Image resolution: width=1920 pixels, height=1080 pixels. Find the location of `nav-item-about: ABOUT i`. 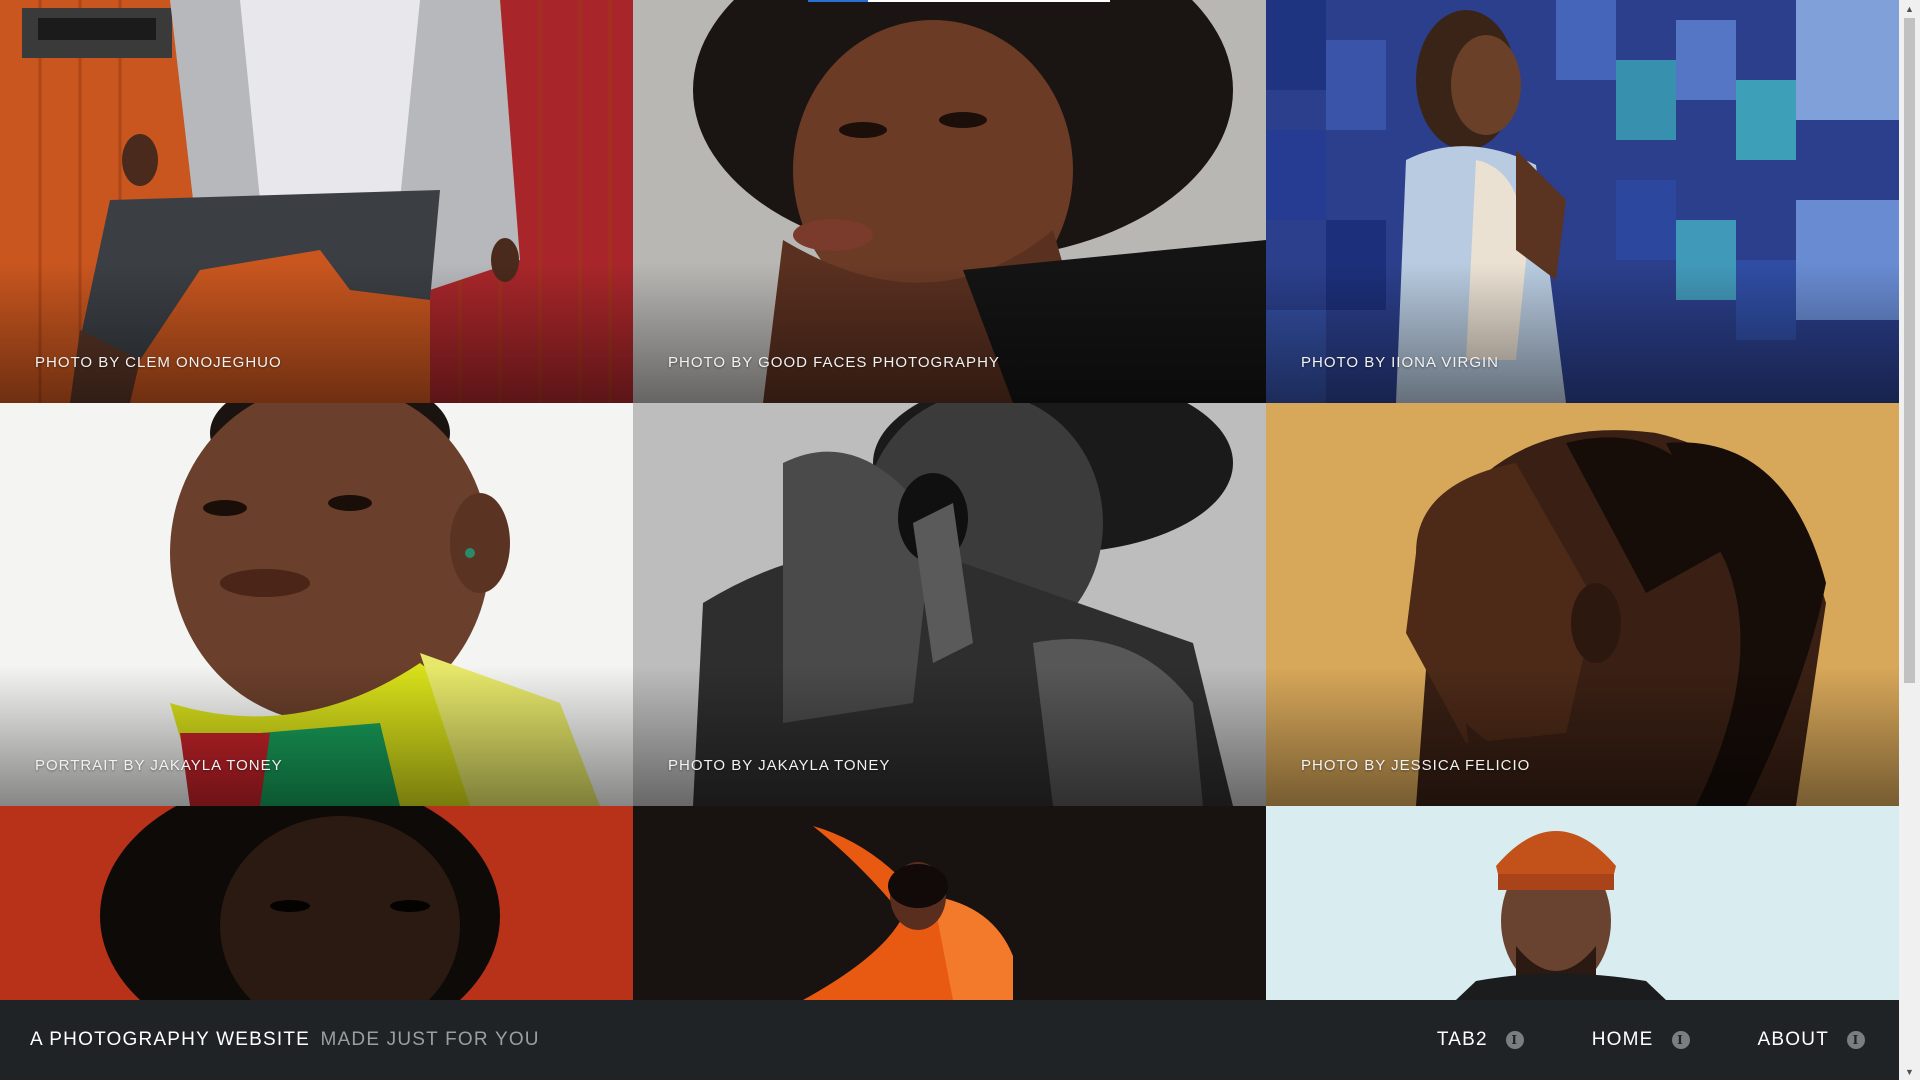

nav-item-about: ABOUT i is located at coordinates (1811, 1040).